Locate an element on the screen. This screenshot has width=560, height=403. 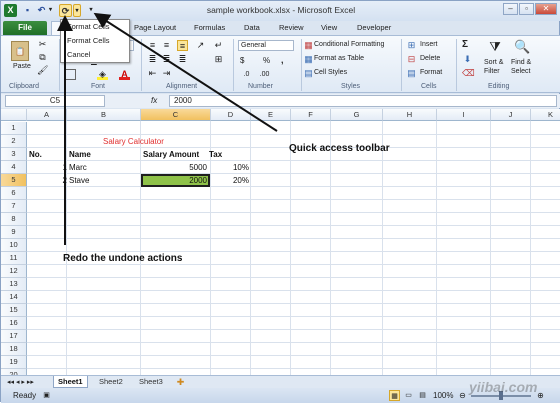
comma-button: , is located at coordinates (282, 60).